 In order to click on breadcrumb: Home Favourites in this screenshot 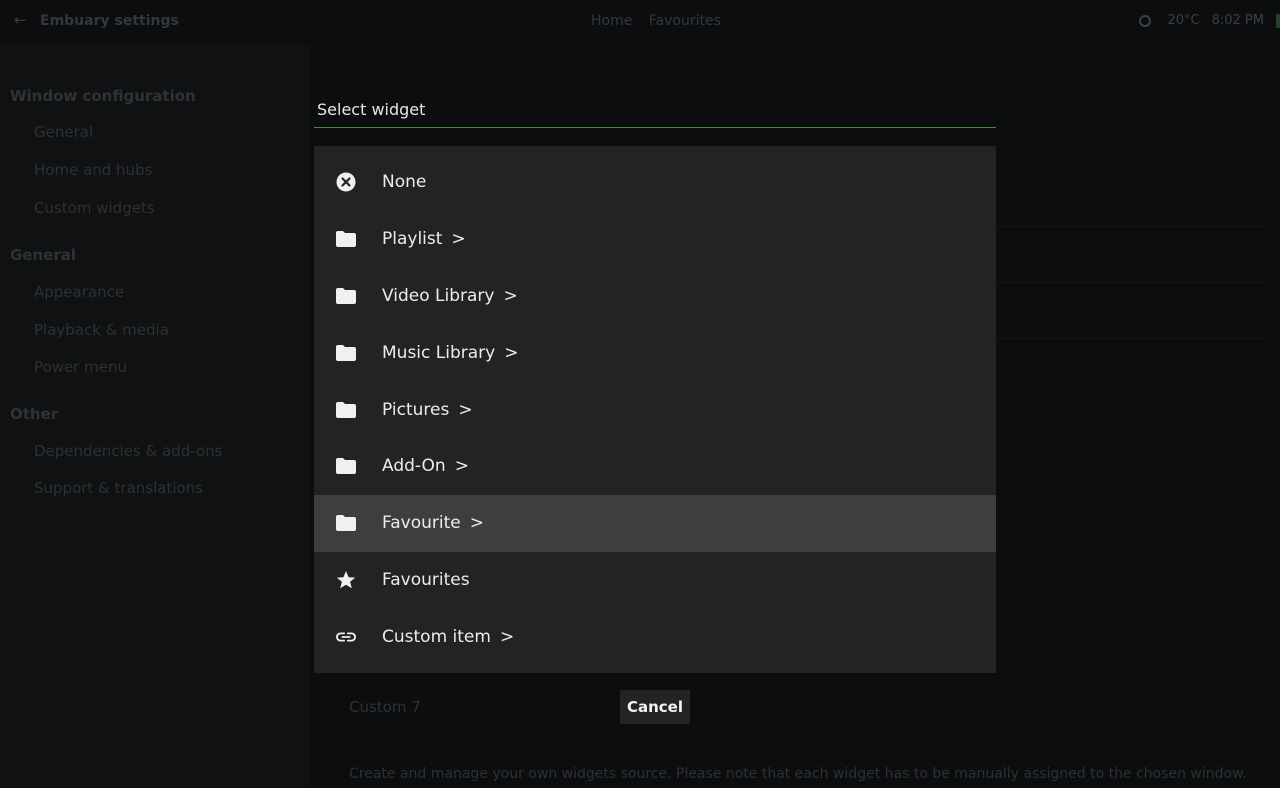, I will do `click(662, 21)`.